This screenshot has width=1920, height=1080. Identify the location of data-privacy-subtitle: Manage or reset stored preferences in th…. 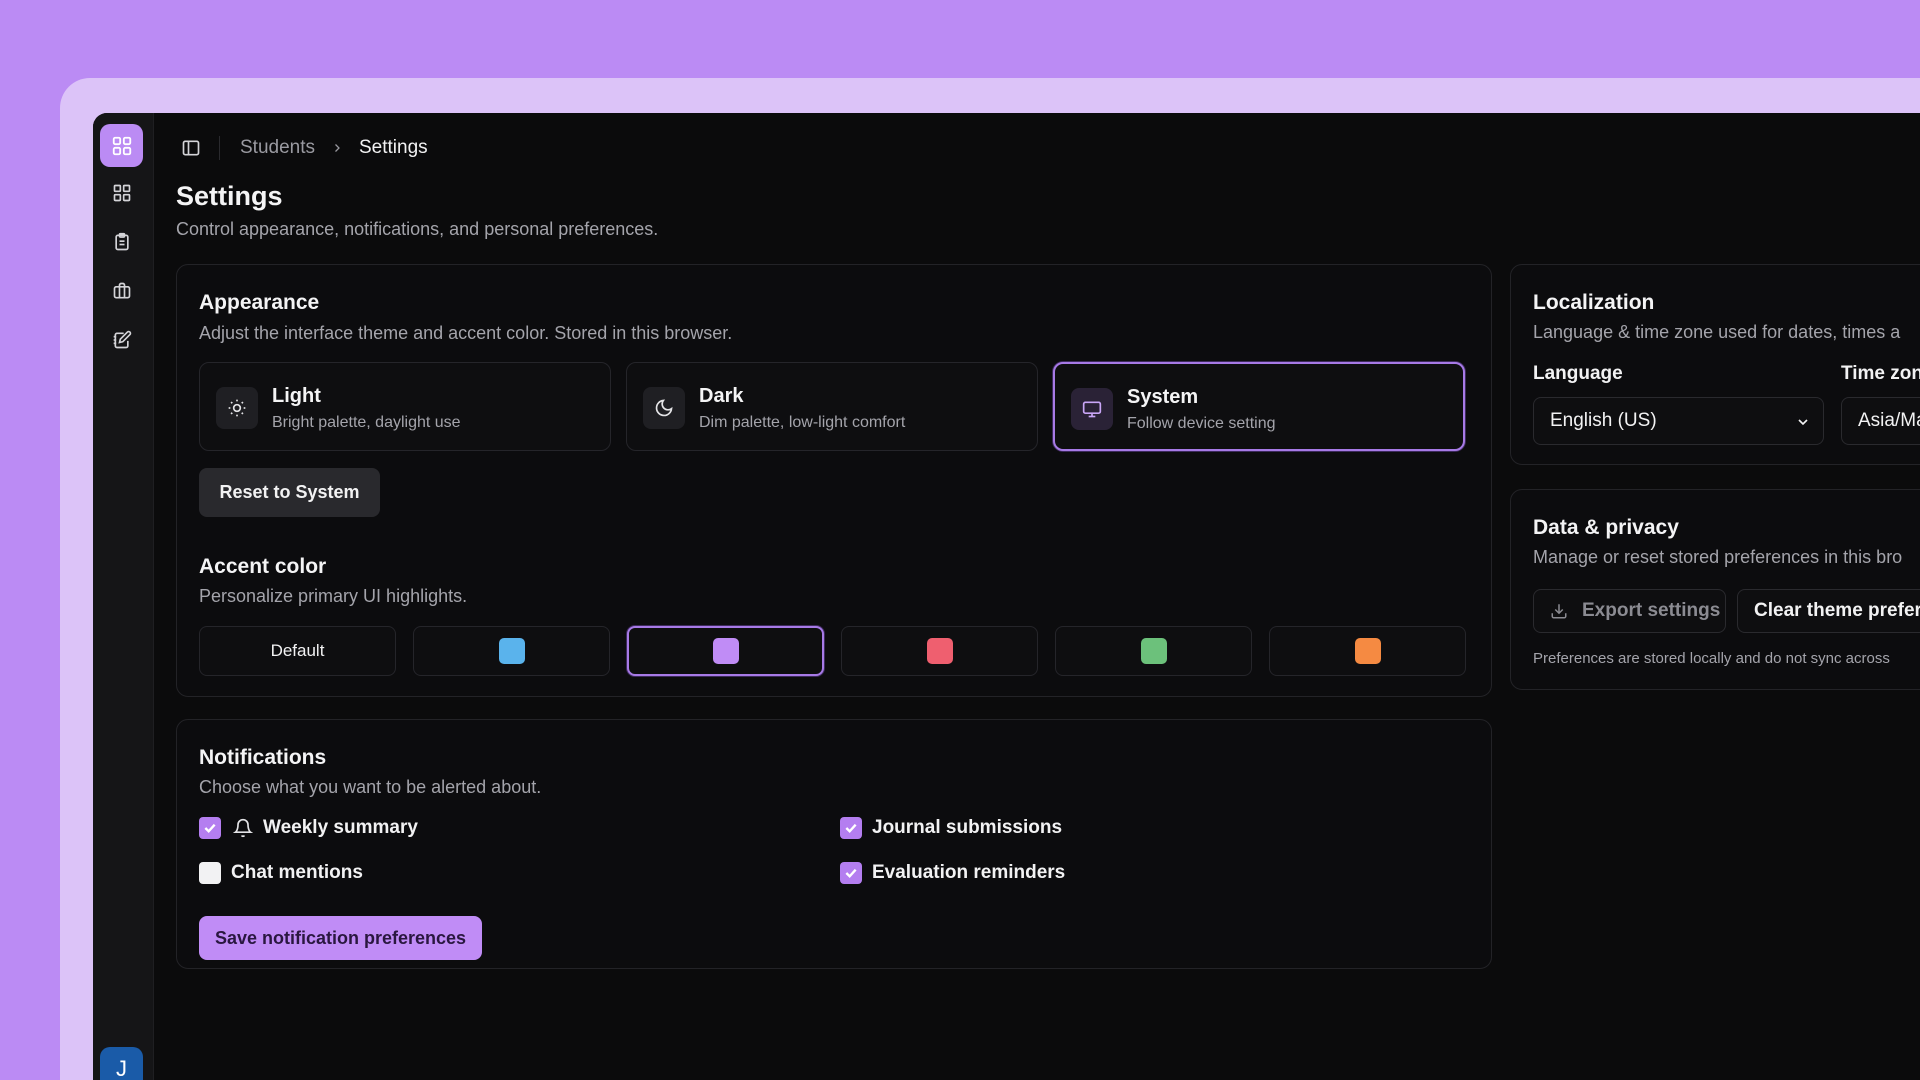
(1718, 557).